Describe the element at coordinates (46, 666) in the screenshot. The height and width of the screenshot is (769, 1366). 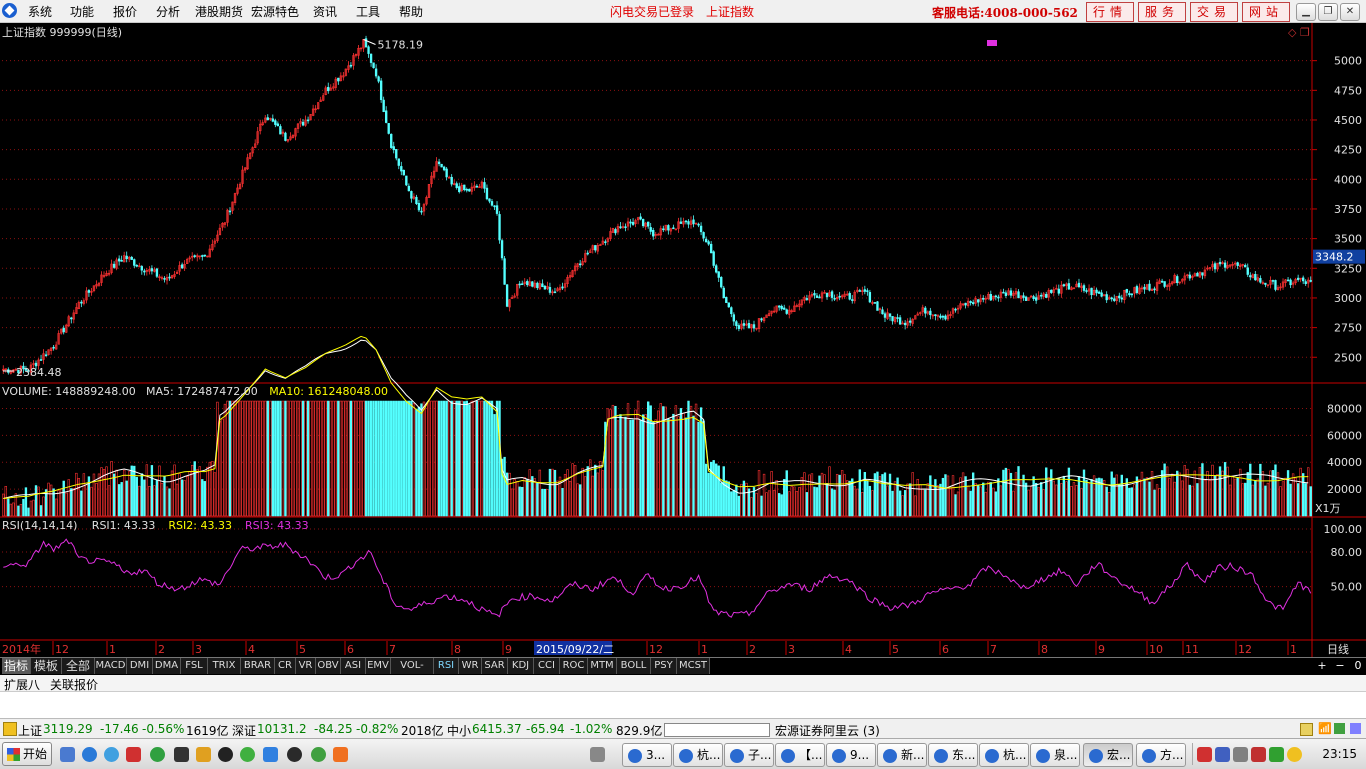
I see `indicator-tab-1: 模板` at that location.